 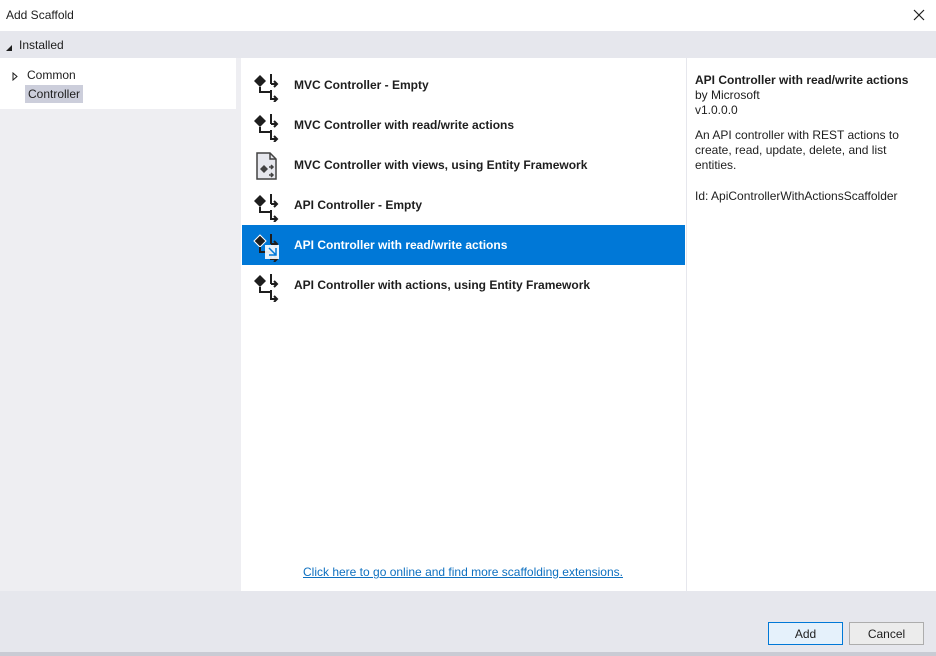 I want to click on scaffold-item-mvc-empty: MVC Controller - Empty, so click(x=463, y=85).